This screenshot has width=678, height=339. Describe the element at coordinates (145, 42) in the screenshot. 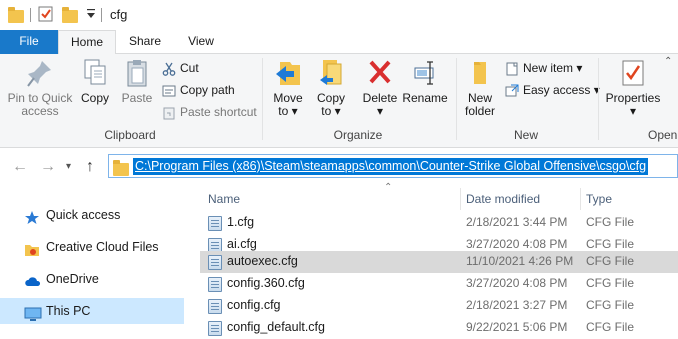

I see `tab-share: Share` at that location.